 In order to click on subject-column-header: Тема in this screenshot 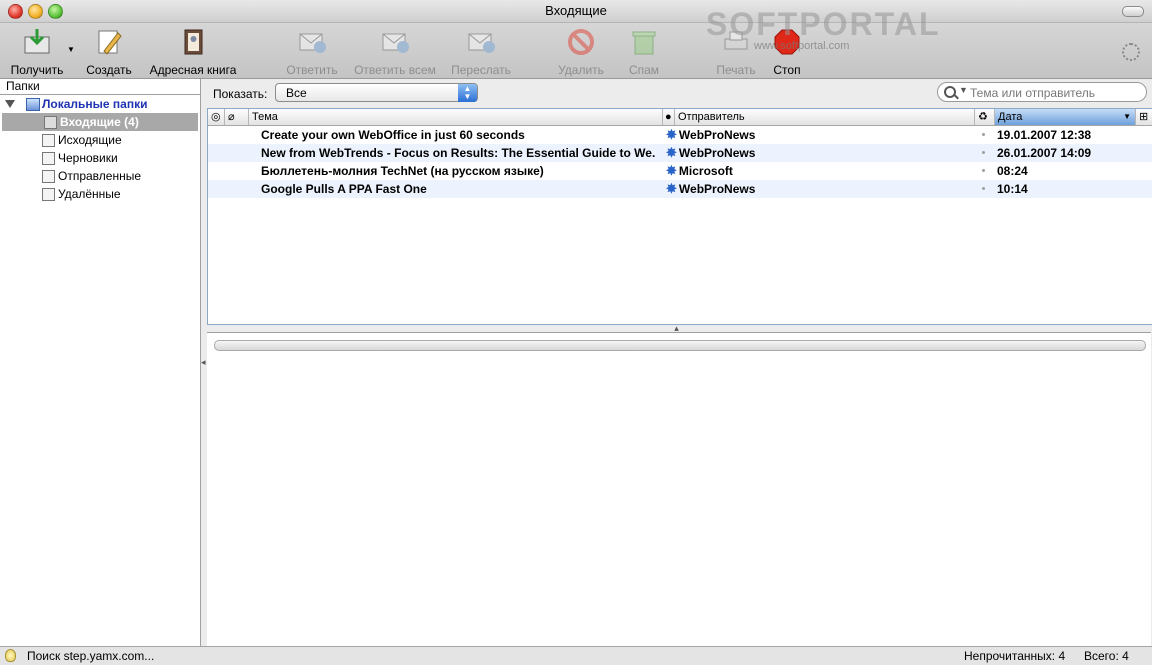, I will do `click(456, 117)`.